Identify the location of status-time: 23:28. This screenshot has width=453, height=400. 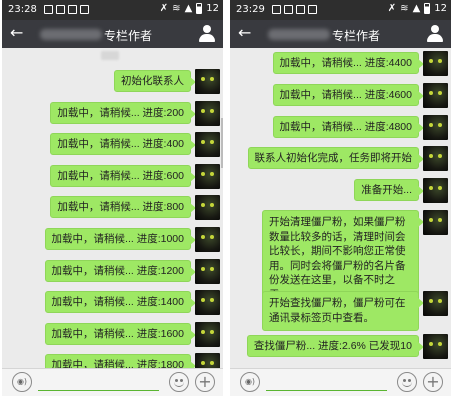
(22, 9).